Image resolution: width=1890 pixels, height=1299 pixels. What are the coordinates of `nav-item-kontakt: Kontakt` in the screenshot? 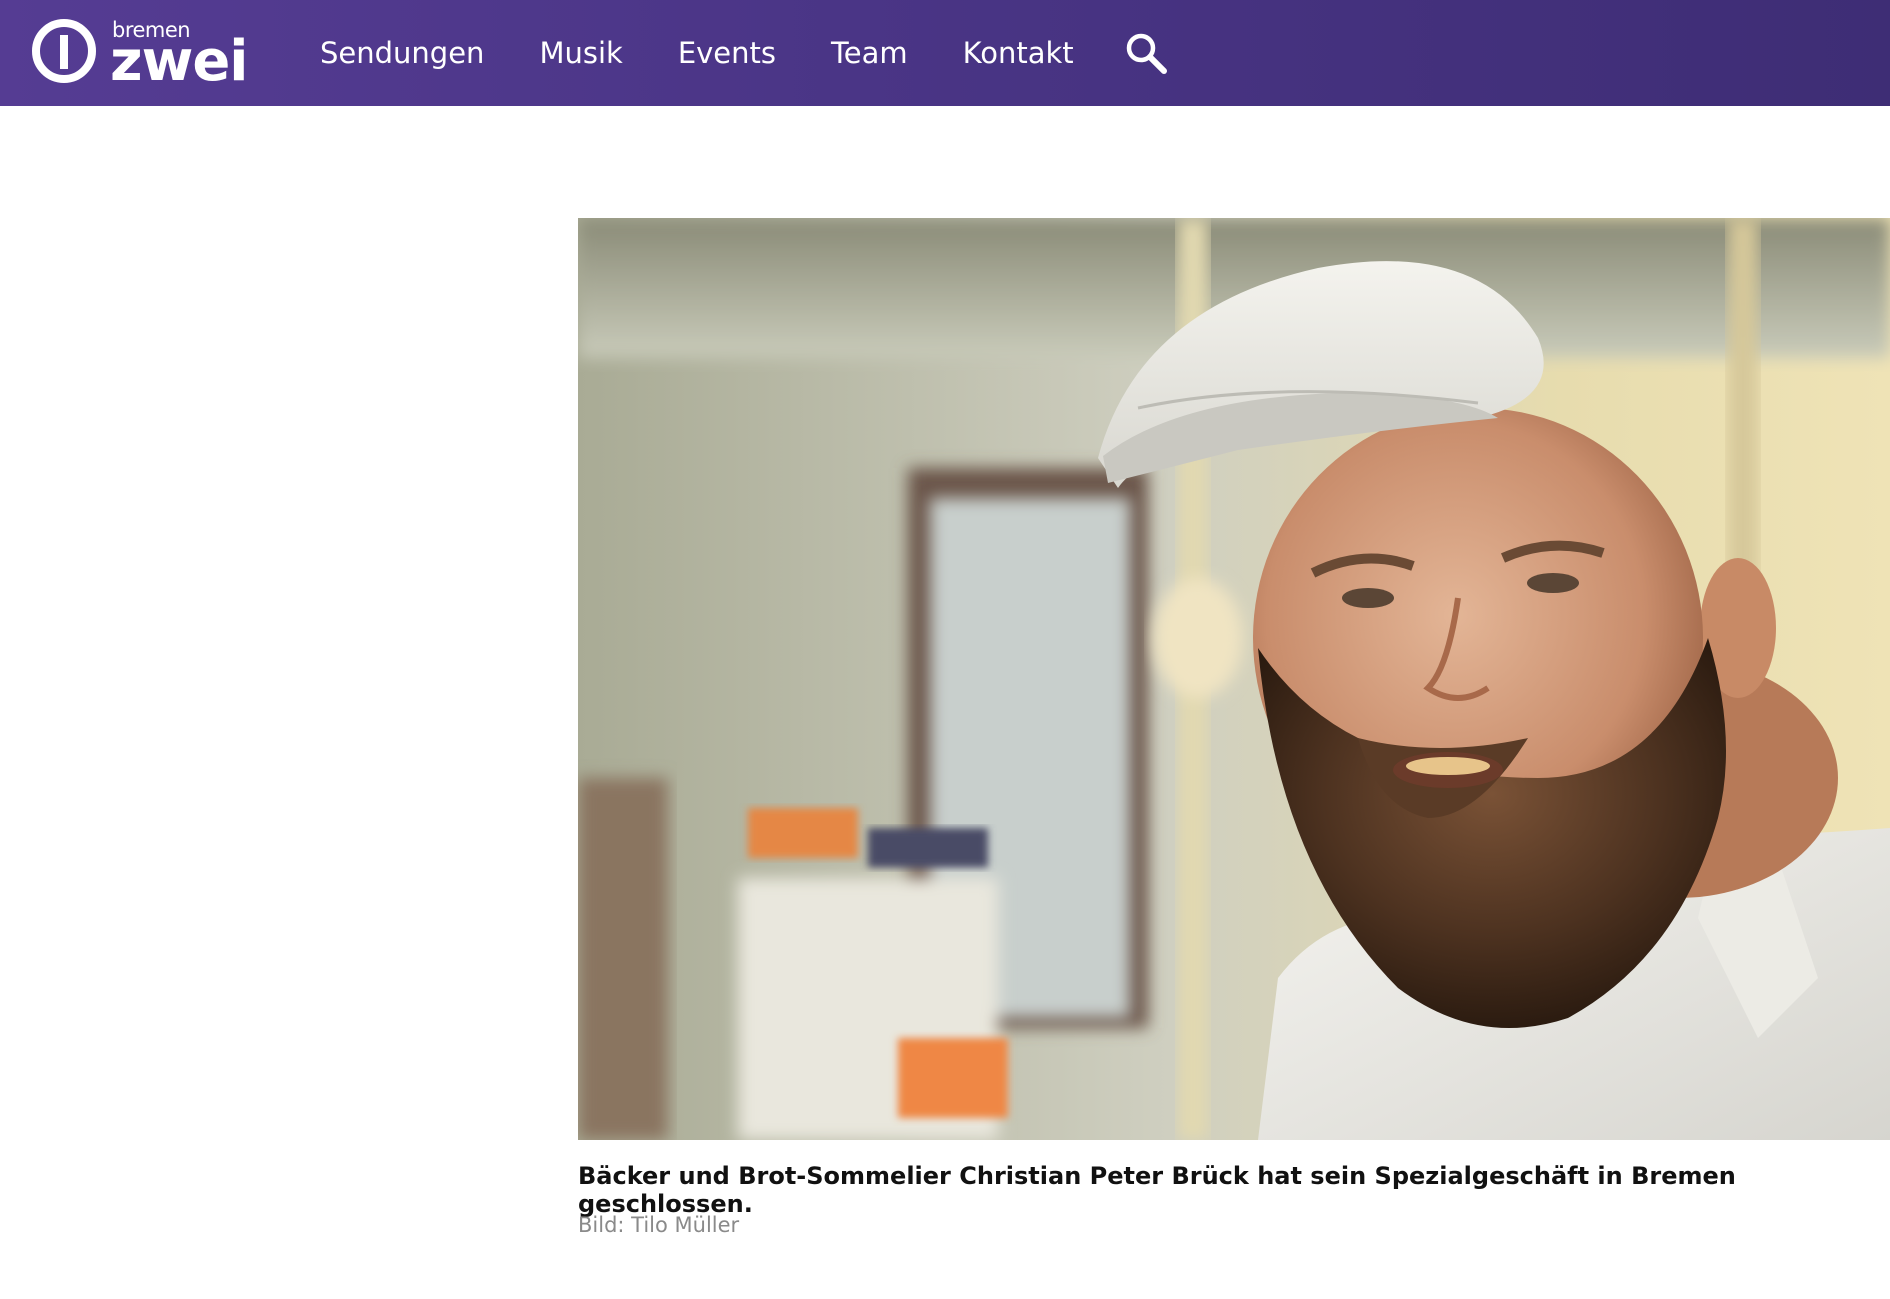 It's located at (1018, 53).